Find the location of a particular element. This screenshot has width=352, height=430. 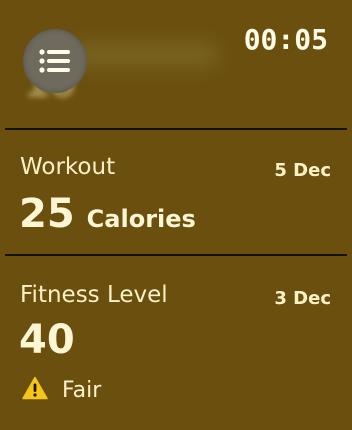

workout-title: Workout is located at coordinates (68, 167).